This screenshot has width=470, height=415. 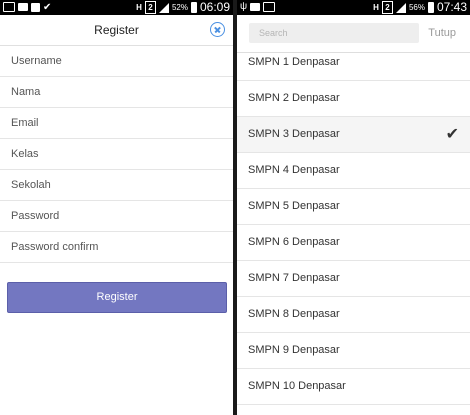 I want to click on list-item: SMPN 9 Denpasar, so click(x=353, y=351).